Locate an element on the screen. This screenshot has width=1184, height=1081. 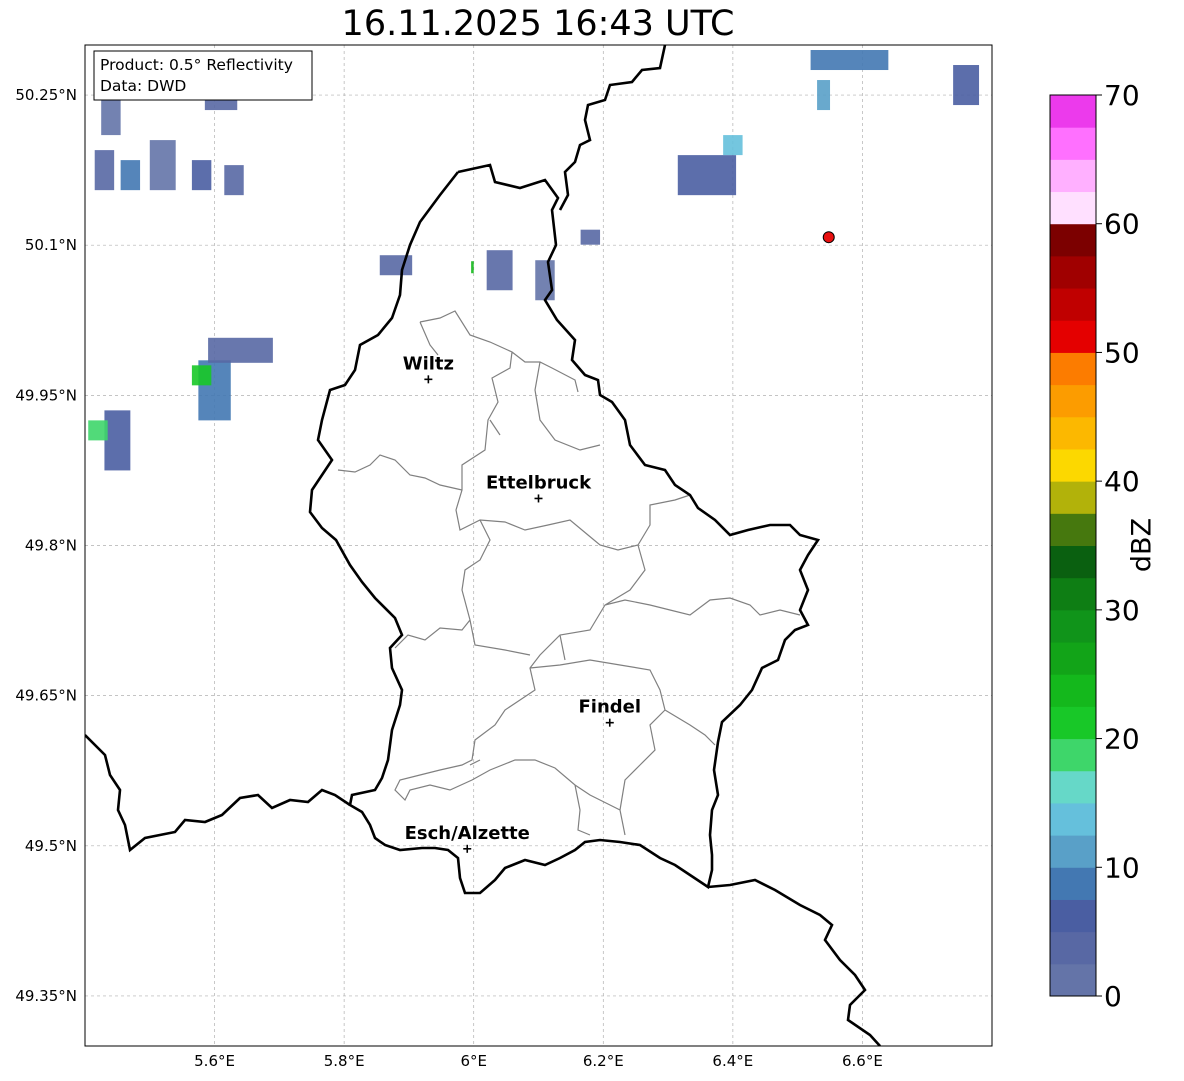
colorbar-tick-label: 10 is located at coordinates (1122, 867).